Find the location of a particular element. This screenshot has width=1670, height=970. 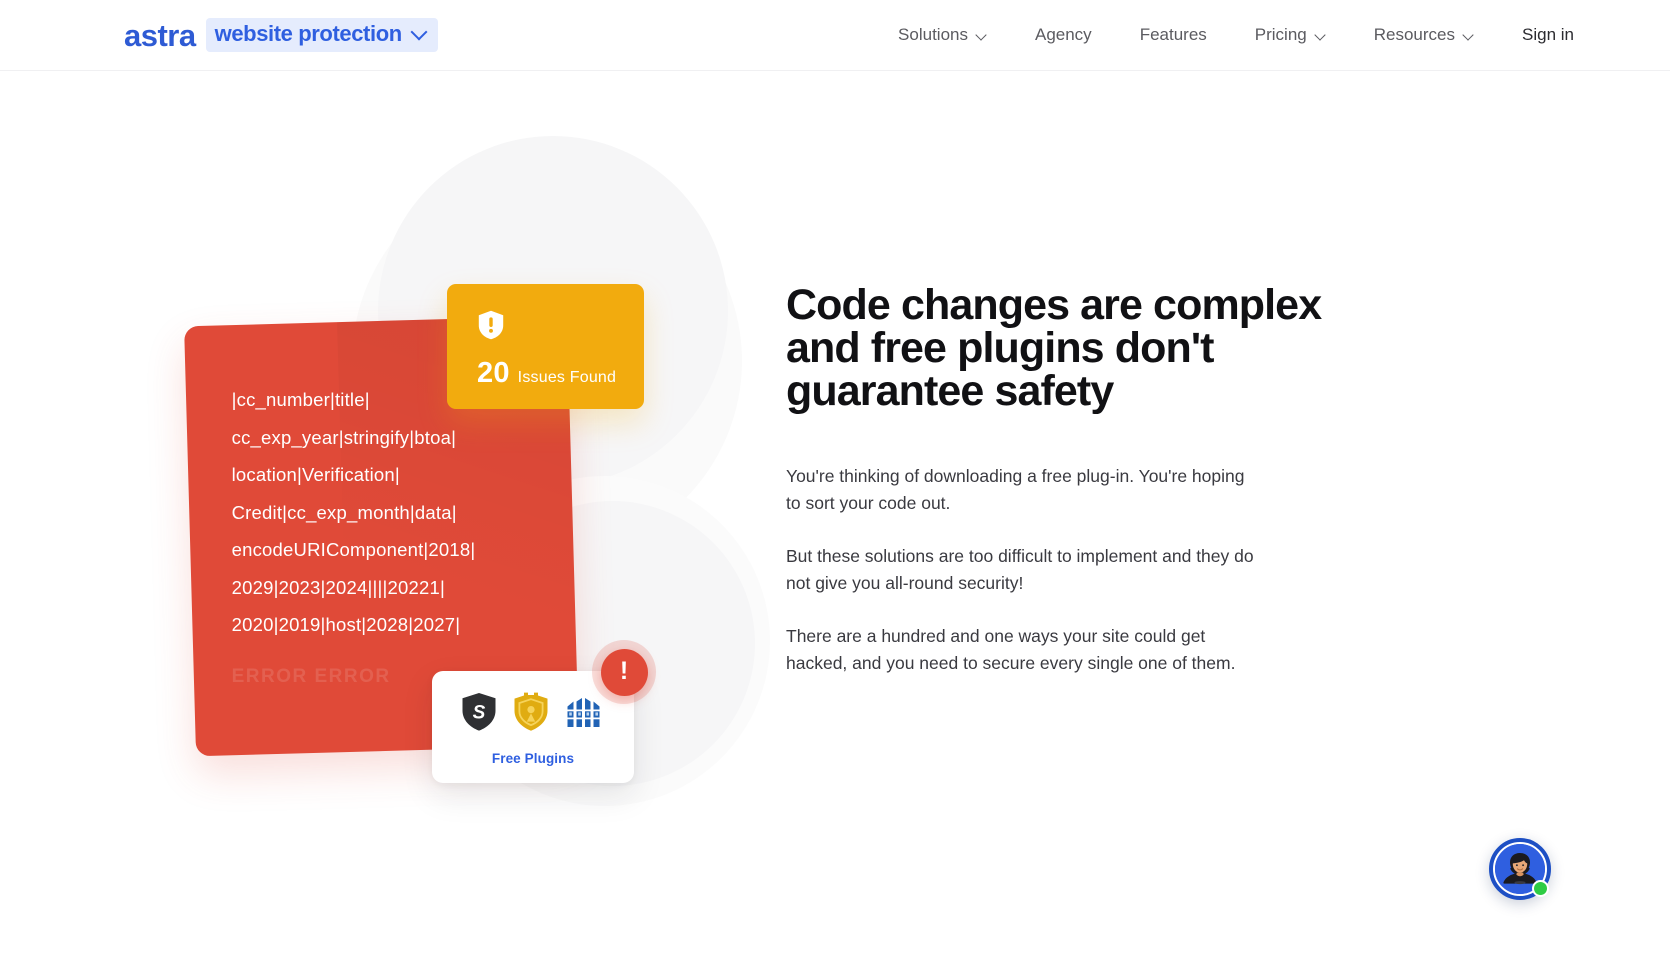

alert-badge: ! is located at coordinates (624, 672).